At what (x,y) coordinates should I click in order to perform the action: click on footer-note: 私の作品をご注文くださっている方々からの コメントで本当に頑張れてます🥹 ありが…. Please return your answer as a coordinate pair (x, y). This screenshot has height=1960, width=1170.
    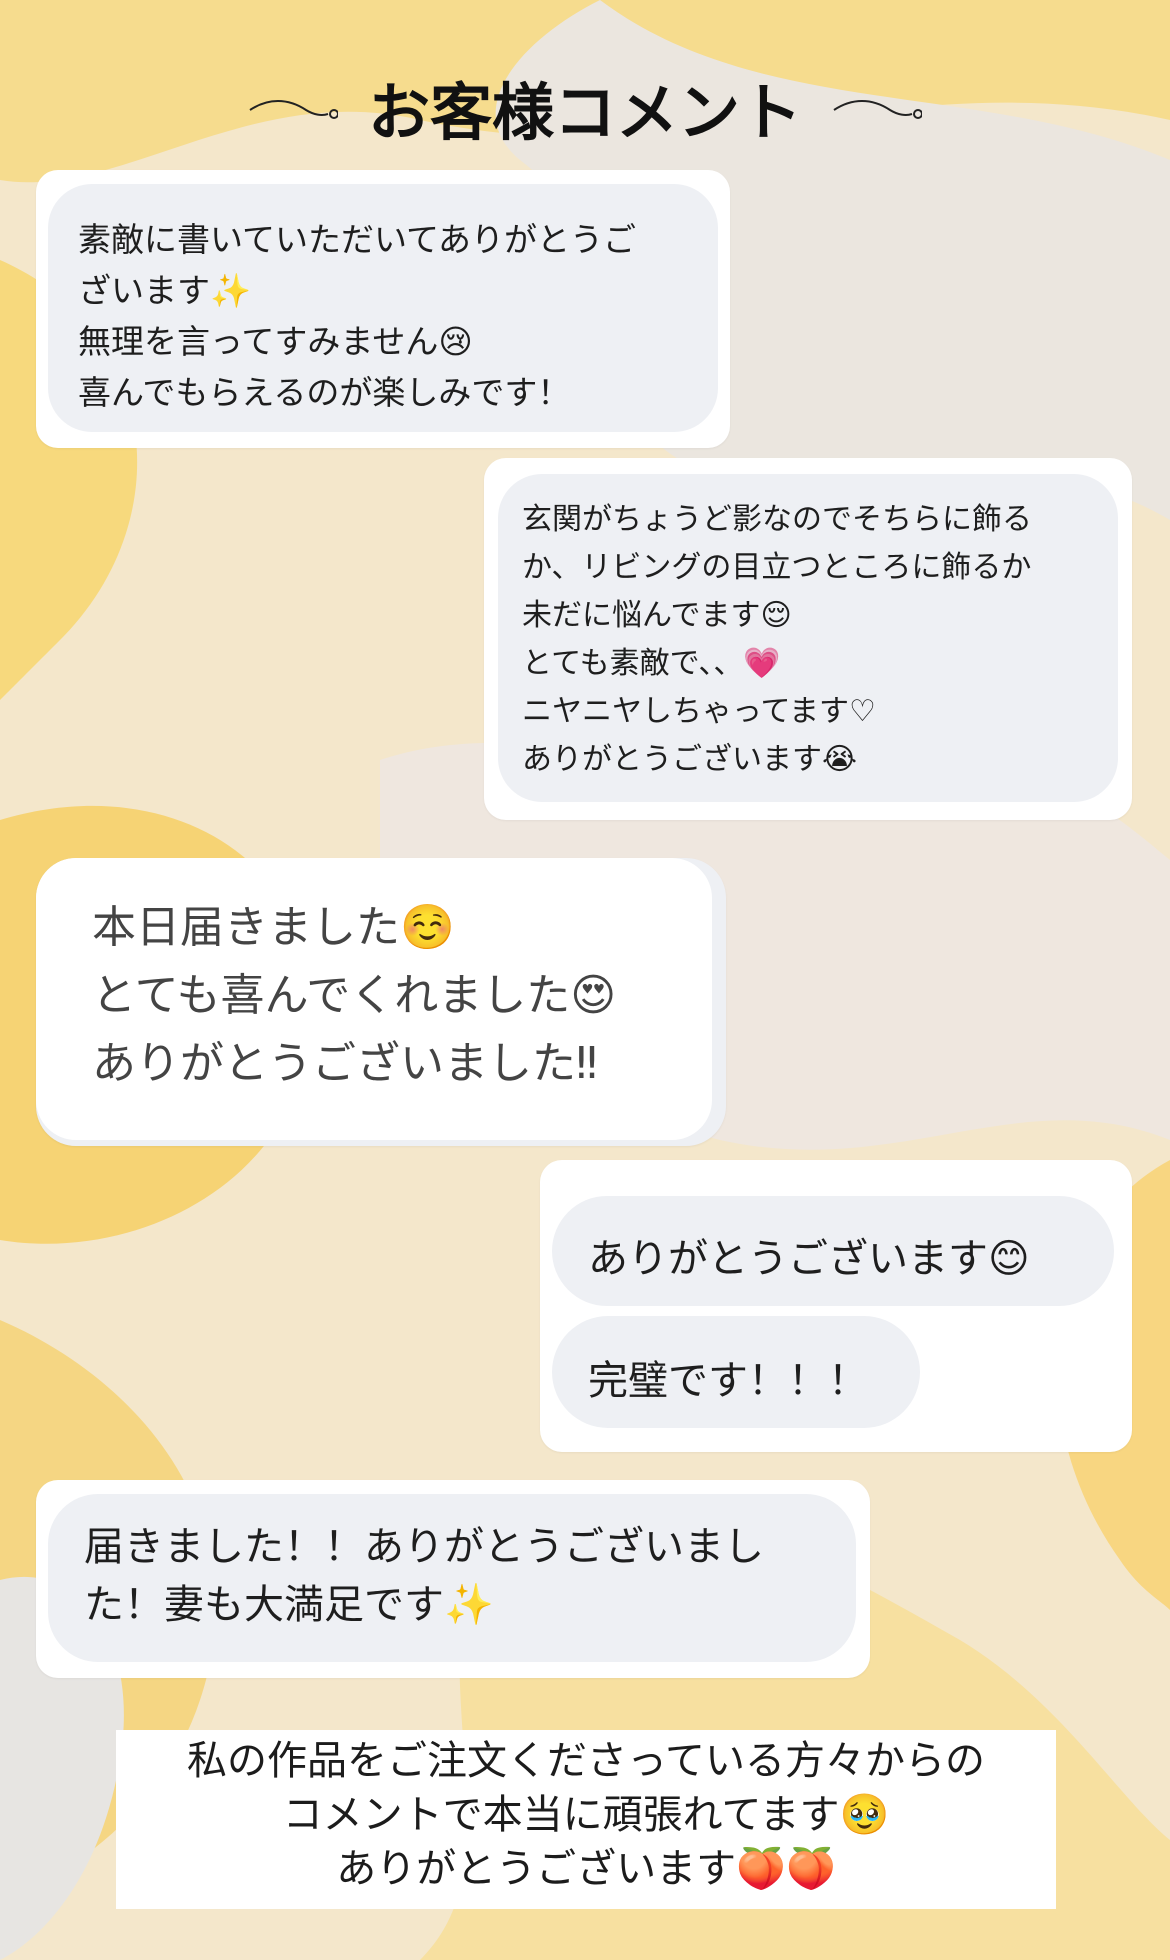
    Looking at the image, I should click on (586, 1819).